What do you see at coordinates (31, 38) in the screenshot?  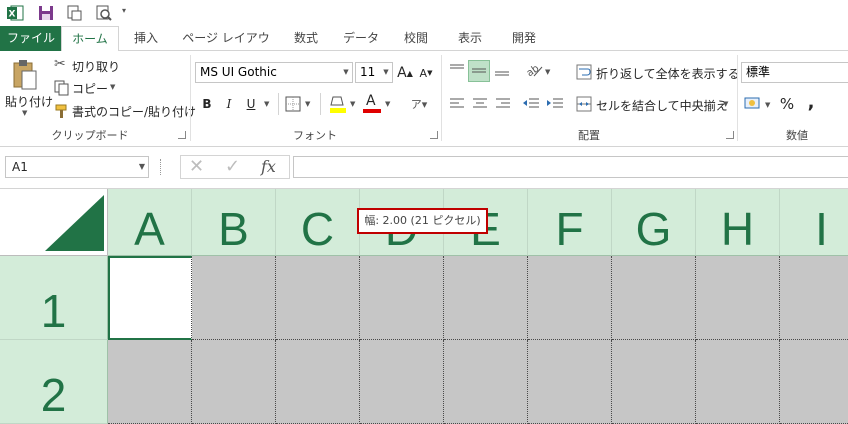 I see `tab-file: ファイル` at bounding box center [31, 38].